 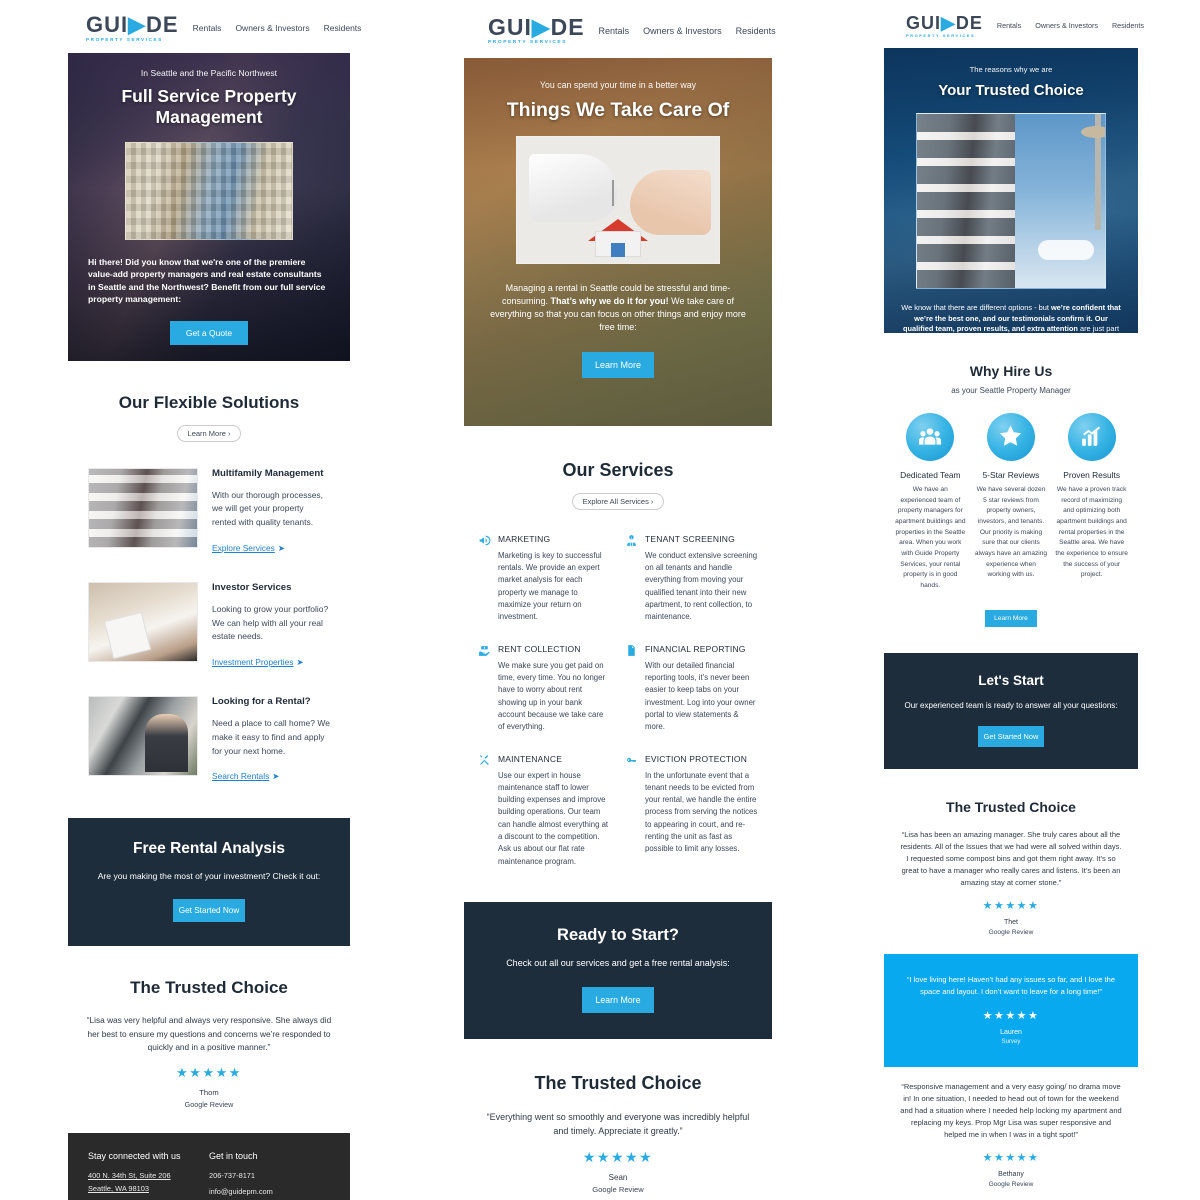 I want to click on logo-right: GUI ▶ DE PROPERTY SERVICES, so click(x=944, y=26).